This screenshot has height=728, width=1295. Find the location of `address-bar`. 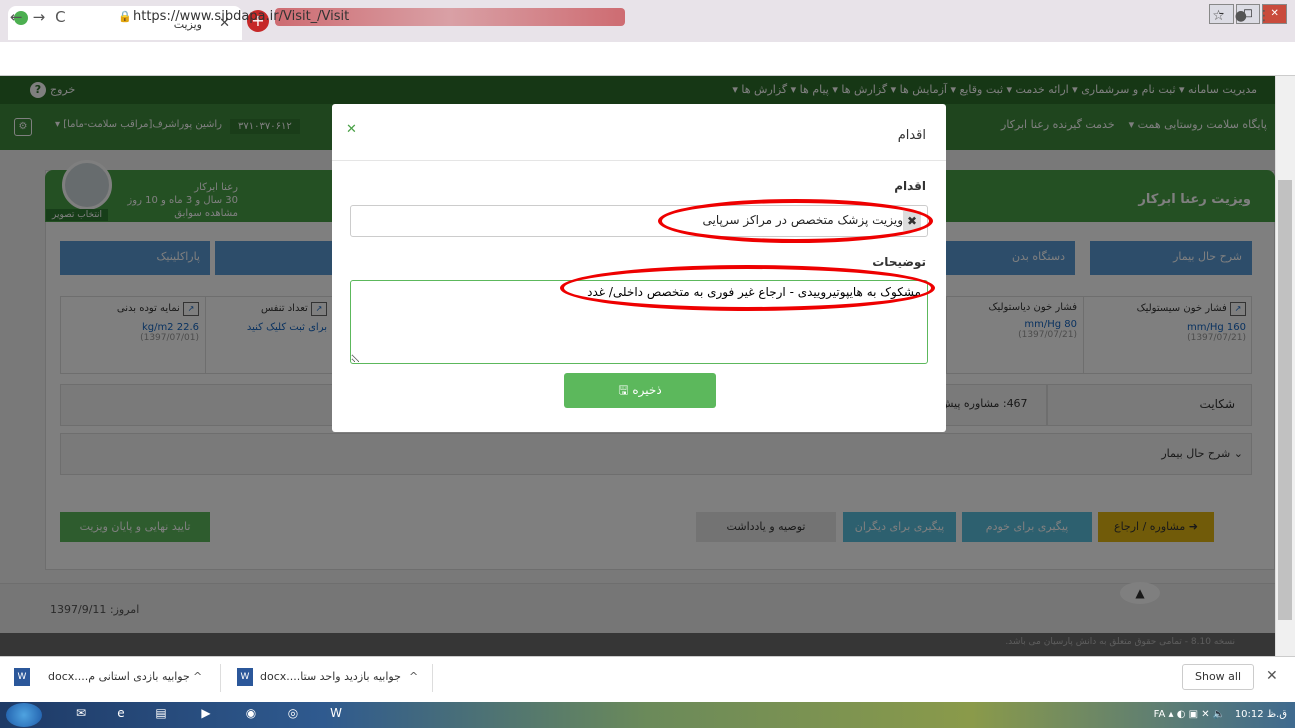

address-bar is located at coordinates (647, 59).